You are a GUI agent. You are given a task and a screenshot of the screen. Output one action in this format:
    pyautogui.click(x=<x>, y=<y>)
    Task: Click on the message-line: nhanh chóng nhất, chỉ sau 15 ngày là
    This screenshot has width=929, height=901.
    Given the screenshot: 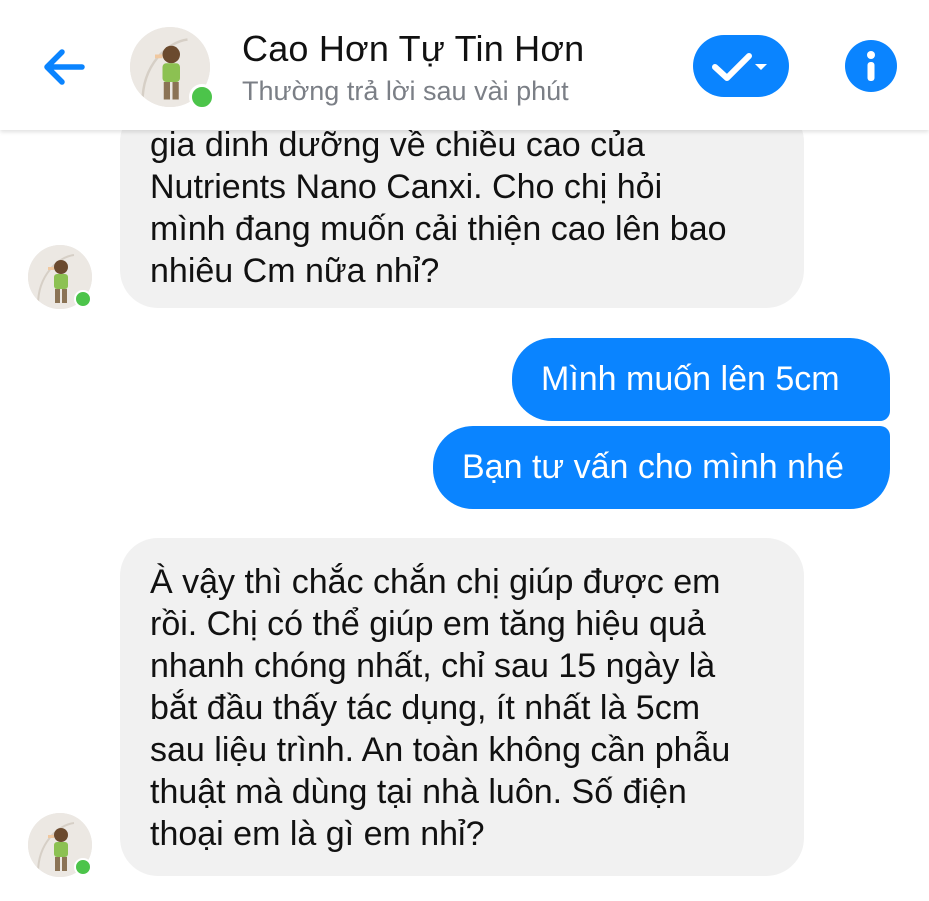 What is the action you would take?
    pyautogui.click(x=433, y=666)
    